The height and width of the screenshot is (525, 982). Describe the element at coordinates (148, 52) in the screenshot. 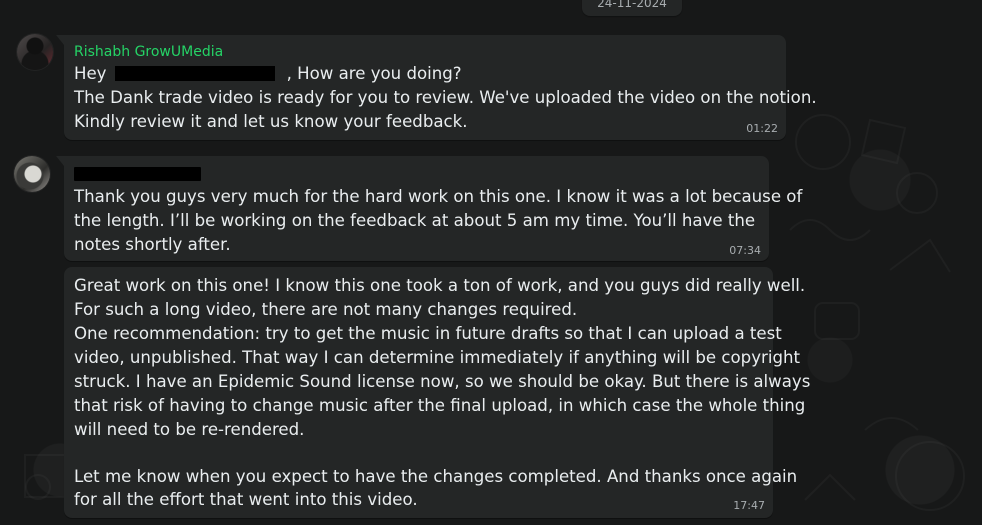

I see `sender-name: Rishabh GrowUMedia` at that location.